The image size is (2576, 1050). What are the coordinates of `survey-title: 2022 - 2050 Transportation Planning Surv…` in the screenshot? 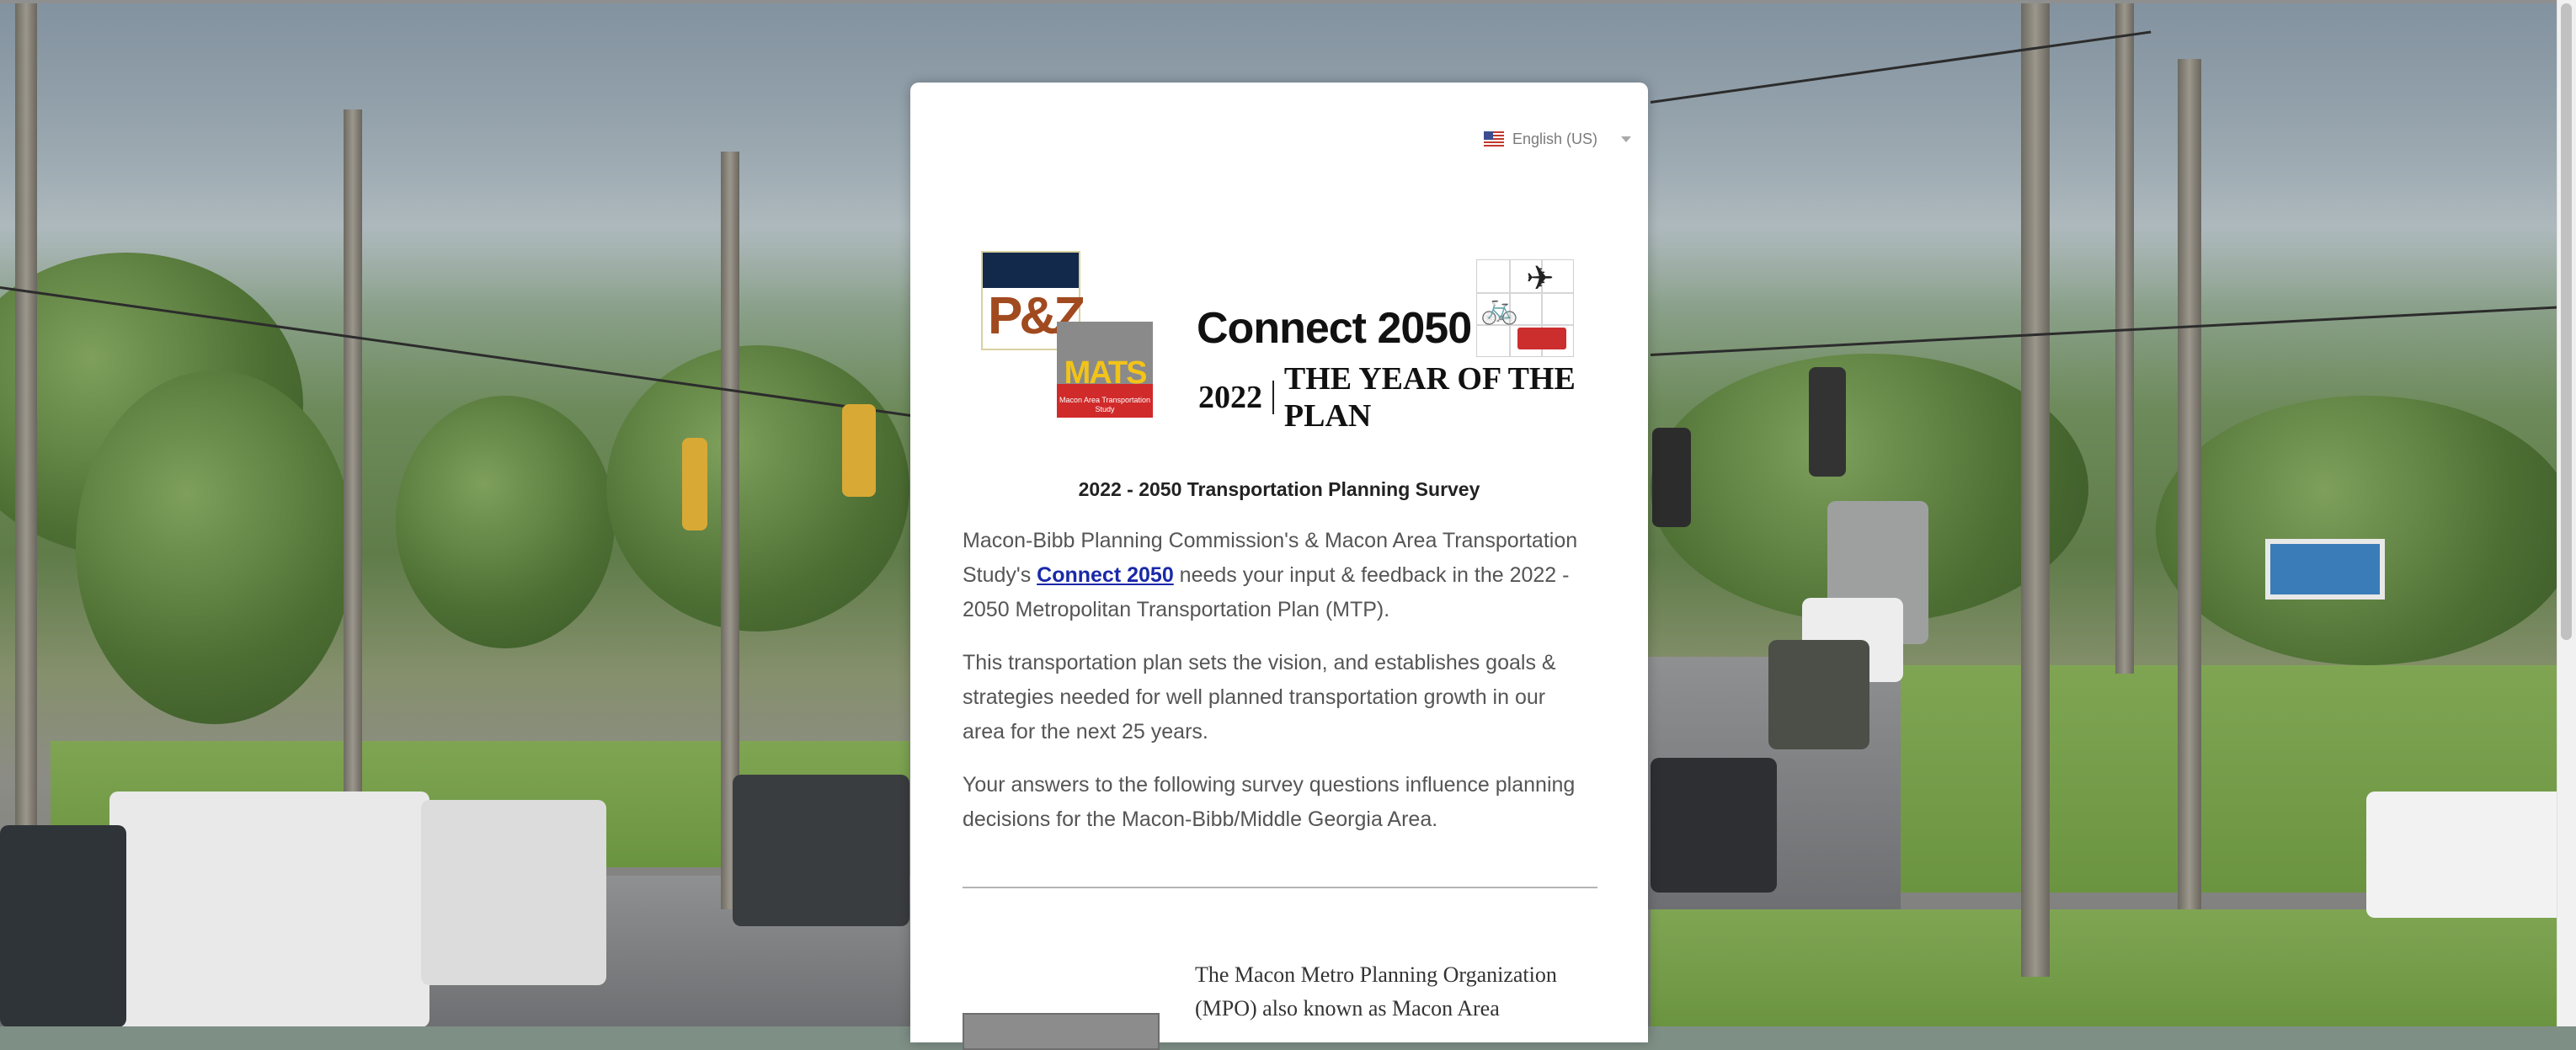 It's located at (1279, 489).